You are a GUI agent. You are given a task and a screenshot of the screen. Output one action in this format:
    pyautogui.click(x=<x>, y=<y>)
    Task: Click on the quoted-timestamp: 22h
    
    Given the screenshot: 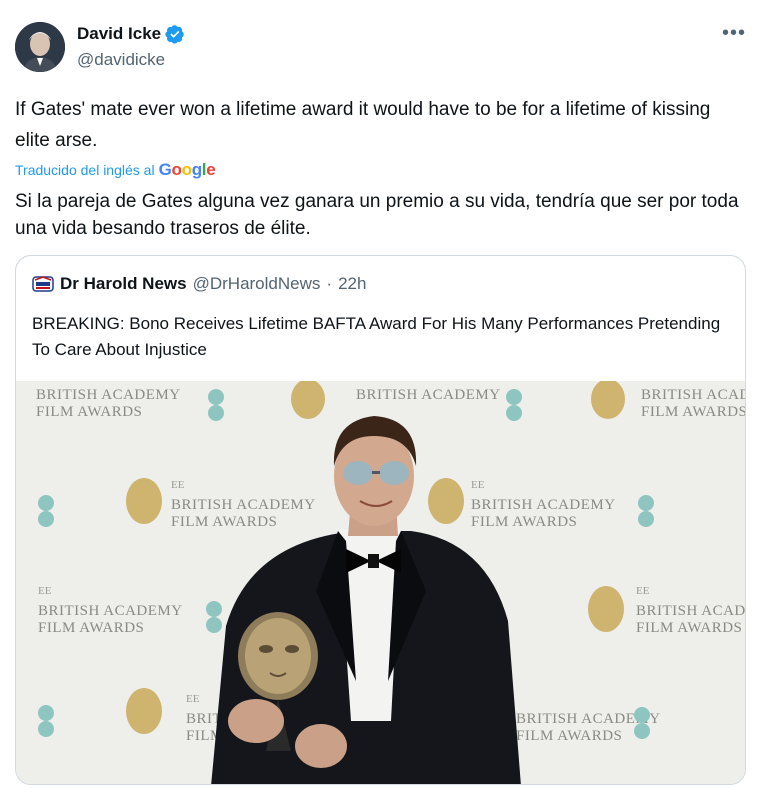 What is the action you would take?
    pyautogui.click(x=352, y=283)
    